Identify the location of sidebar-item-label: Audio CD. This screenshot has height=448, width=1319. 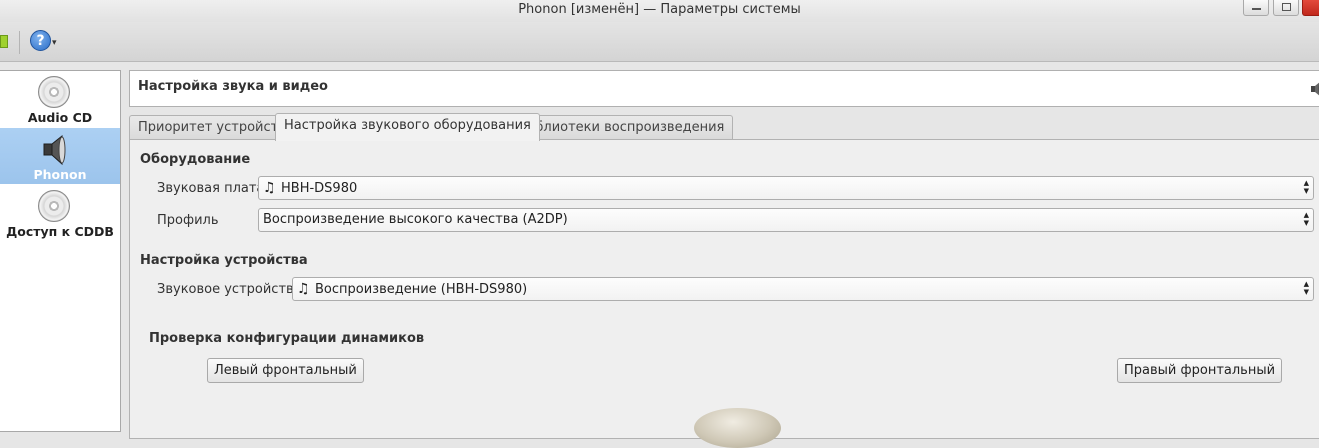
(60, 117).